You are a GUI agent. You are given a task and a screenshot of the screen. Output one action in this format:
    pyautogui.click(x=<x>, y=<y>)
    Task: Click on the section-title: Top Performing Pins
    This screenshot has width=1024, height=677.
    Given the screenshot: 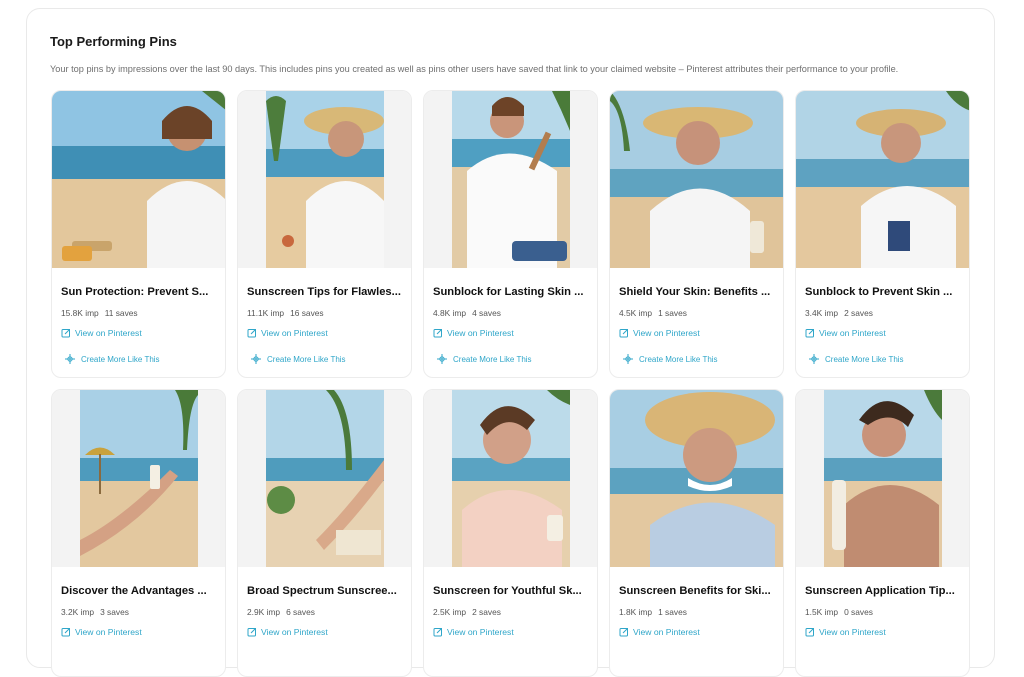 What is the action you would take?
    pyautogui.click(x=113, y=41)
    